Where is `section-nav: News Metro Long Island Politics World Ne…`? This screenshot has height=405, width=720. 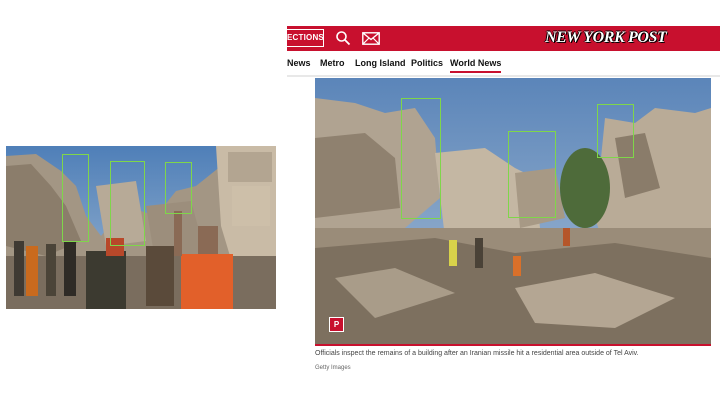 section-nav: News Metro Long Island Politics World Ne… is located at coordinates (503, 66).